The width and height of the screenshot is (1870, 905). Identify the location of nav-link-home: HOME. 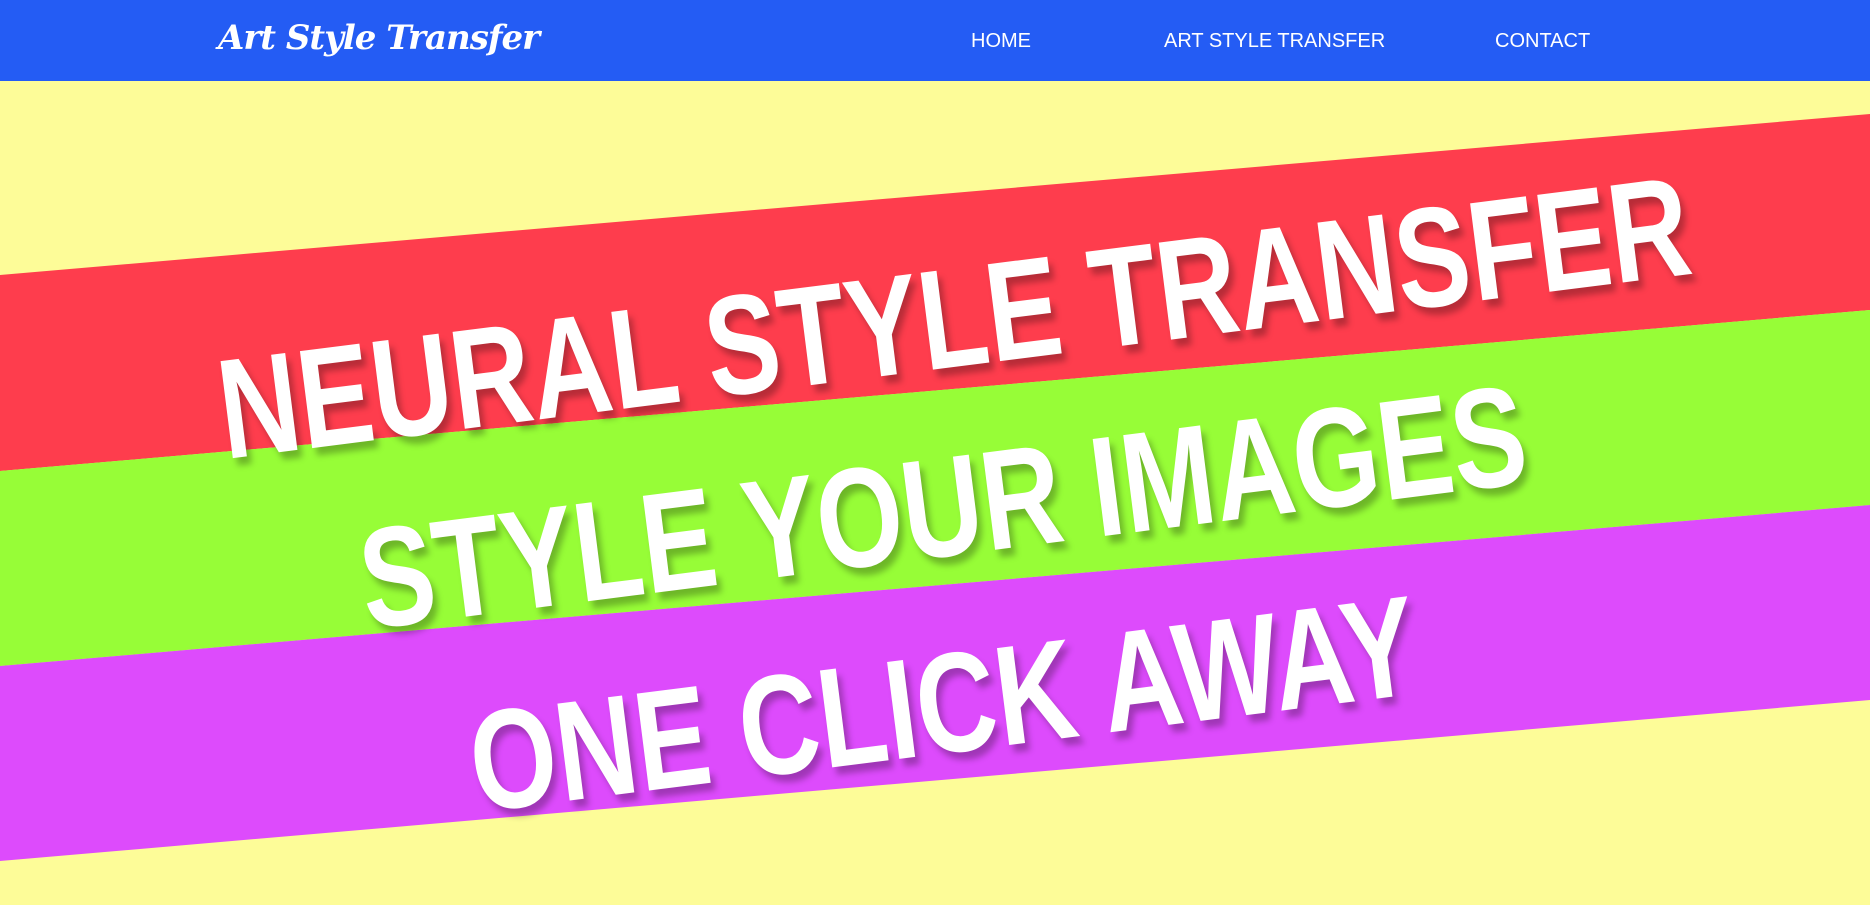
(1001, 41).